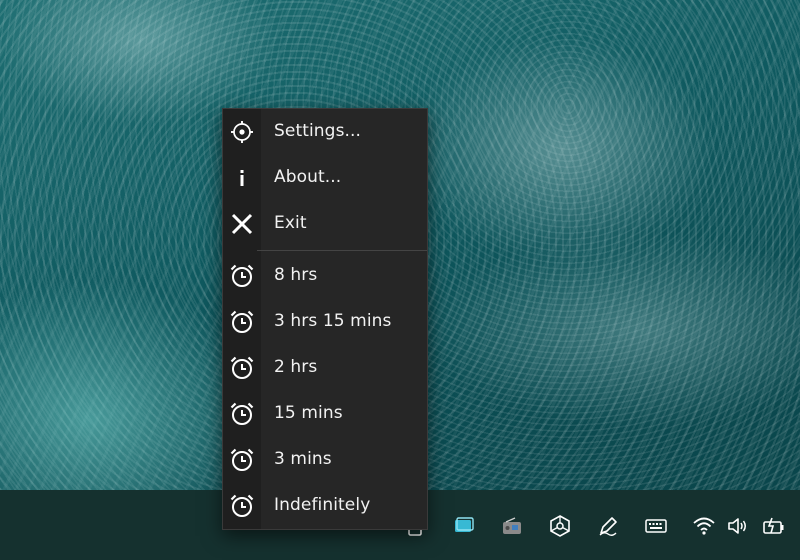  What do you see at coordinates (308, 413) in the screenshot?
I see `menu-item-label: 15 mins` at bounding box center [308, 413].